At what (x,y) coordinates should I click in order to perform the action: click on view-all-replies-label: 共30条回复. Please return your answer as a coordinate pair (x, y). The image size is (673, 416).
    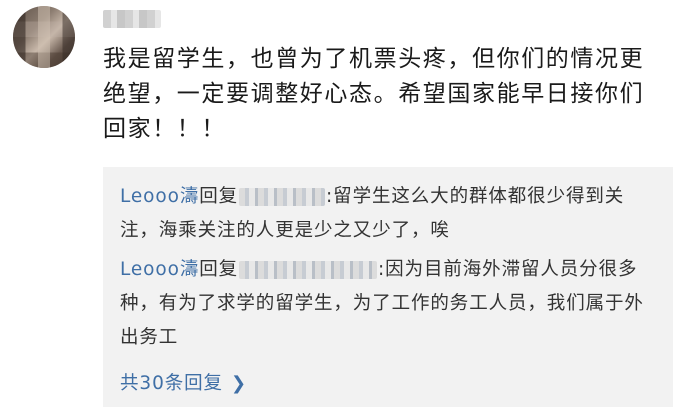
    Looking at the image, I should click on (171, 383).